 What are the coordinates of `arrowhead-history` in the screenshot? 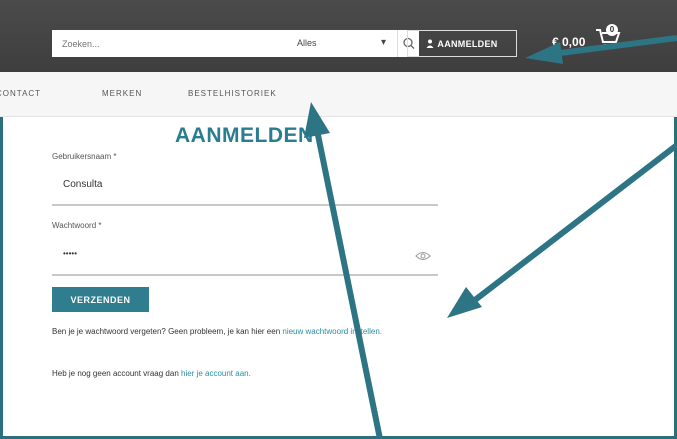 It's located at (317, 120).